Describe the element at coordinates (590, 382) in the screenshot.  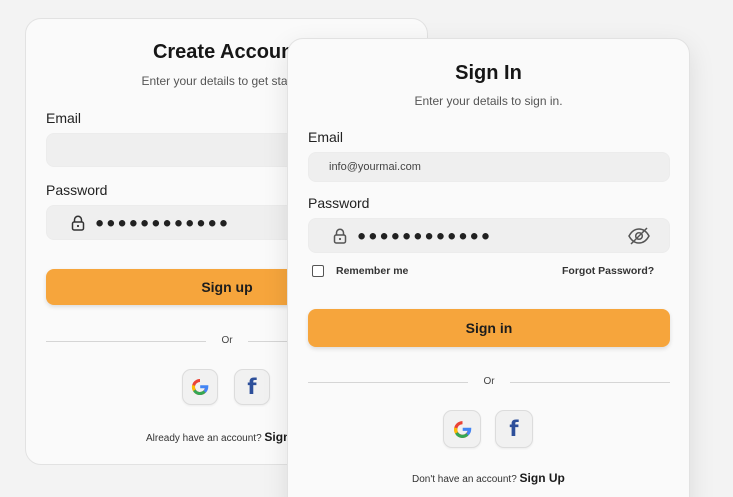
I see `divider-line-right` at that location.